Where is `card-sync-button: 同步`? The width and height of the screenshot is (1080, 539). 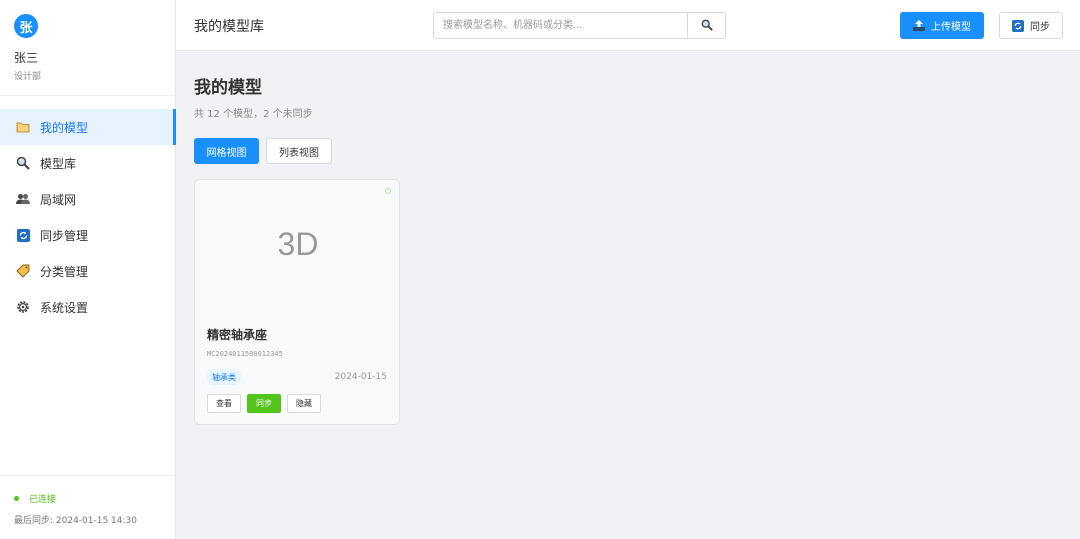
card-sync-button: 同步 is located at coordinates (264, 403).